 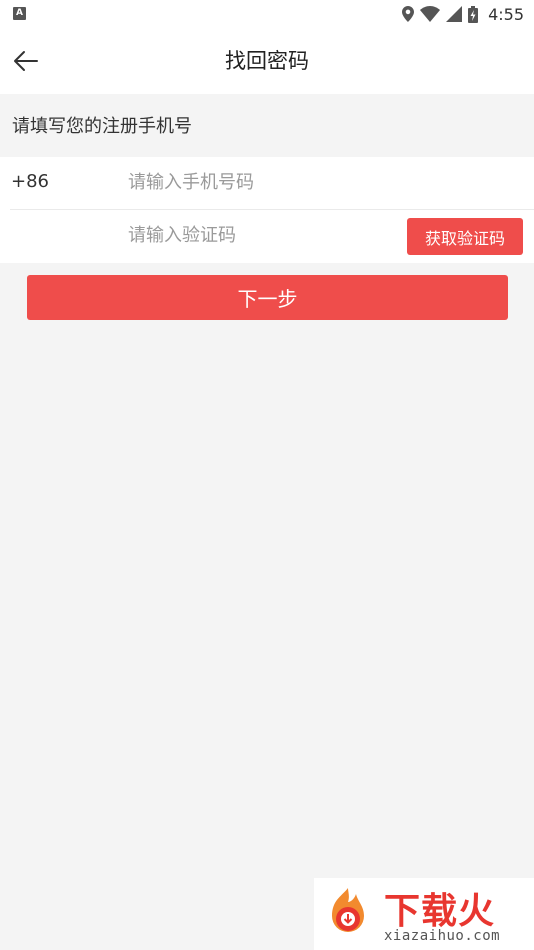 I want to click on status-bar: A 4:55, so click(x=267, y=14).